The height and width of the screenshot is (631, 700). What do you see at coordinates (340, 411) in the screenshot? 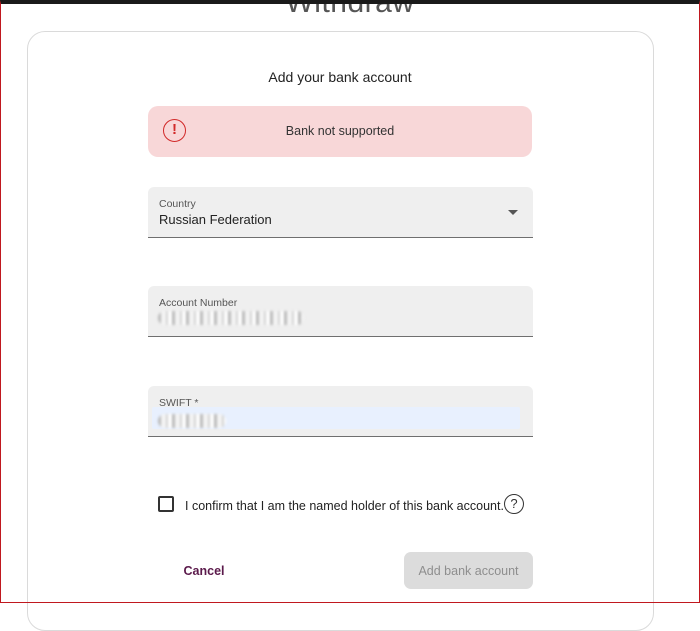
I see `swift-field: SWIFT *` at bounding box center [340, 411].